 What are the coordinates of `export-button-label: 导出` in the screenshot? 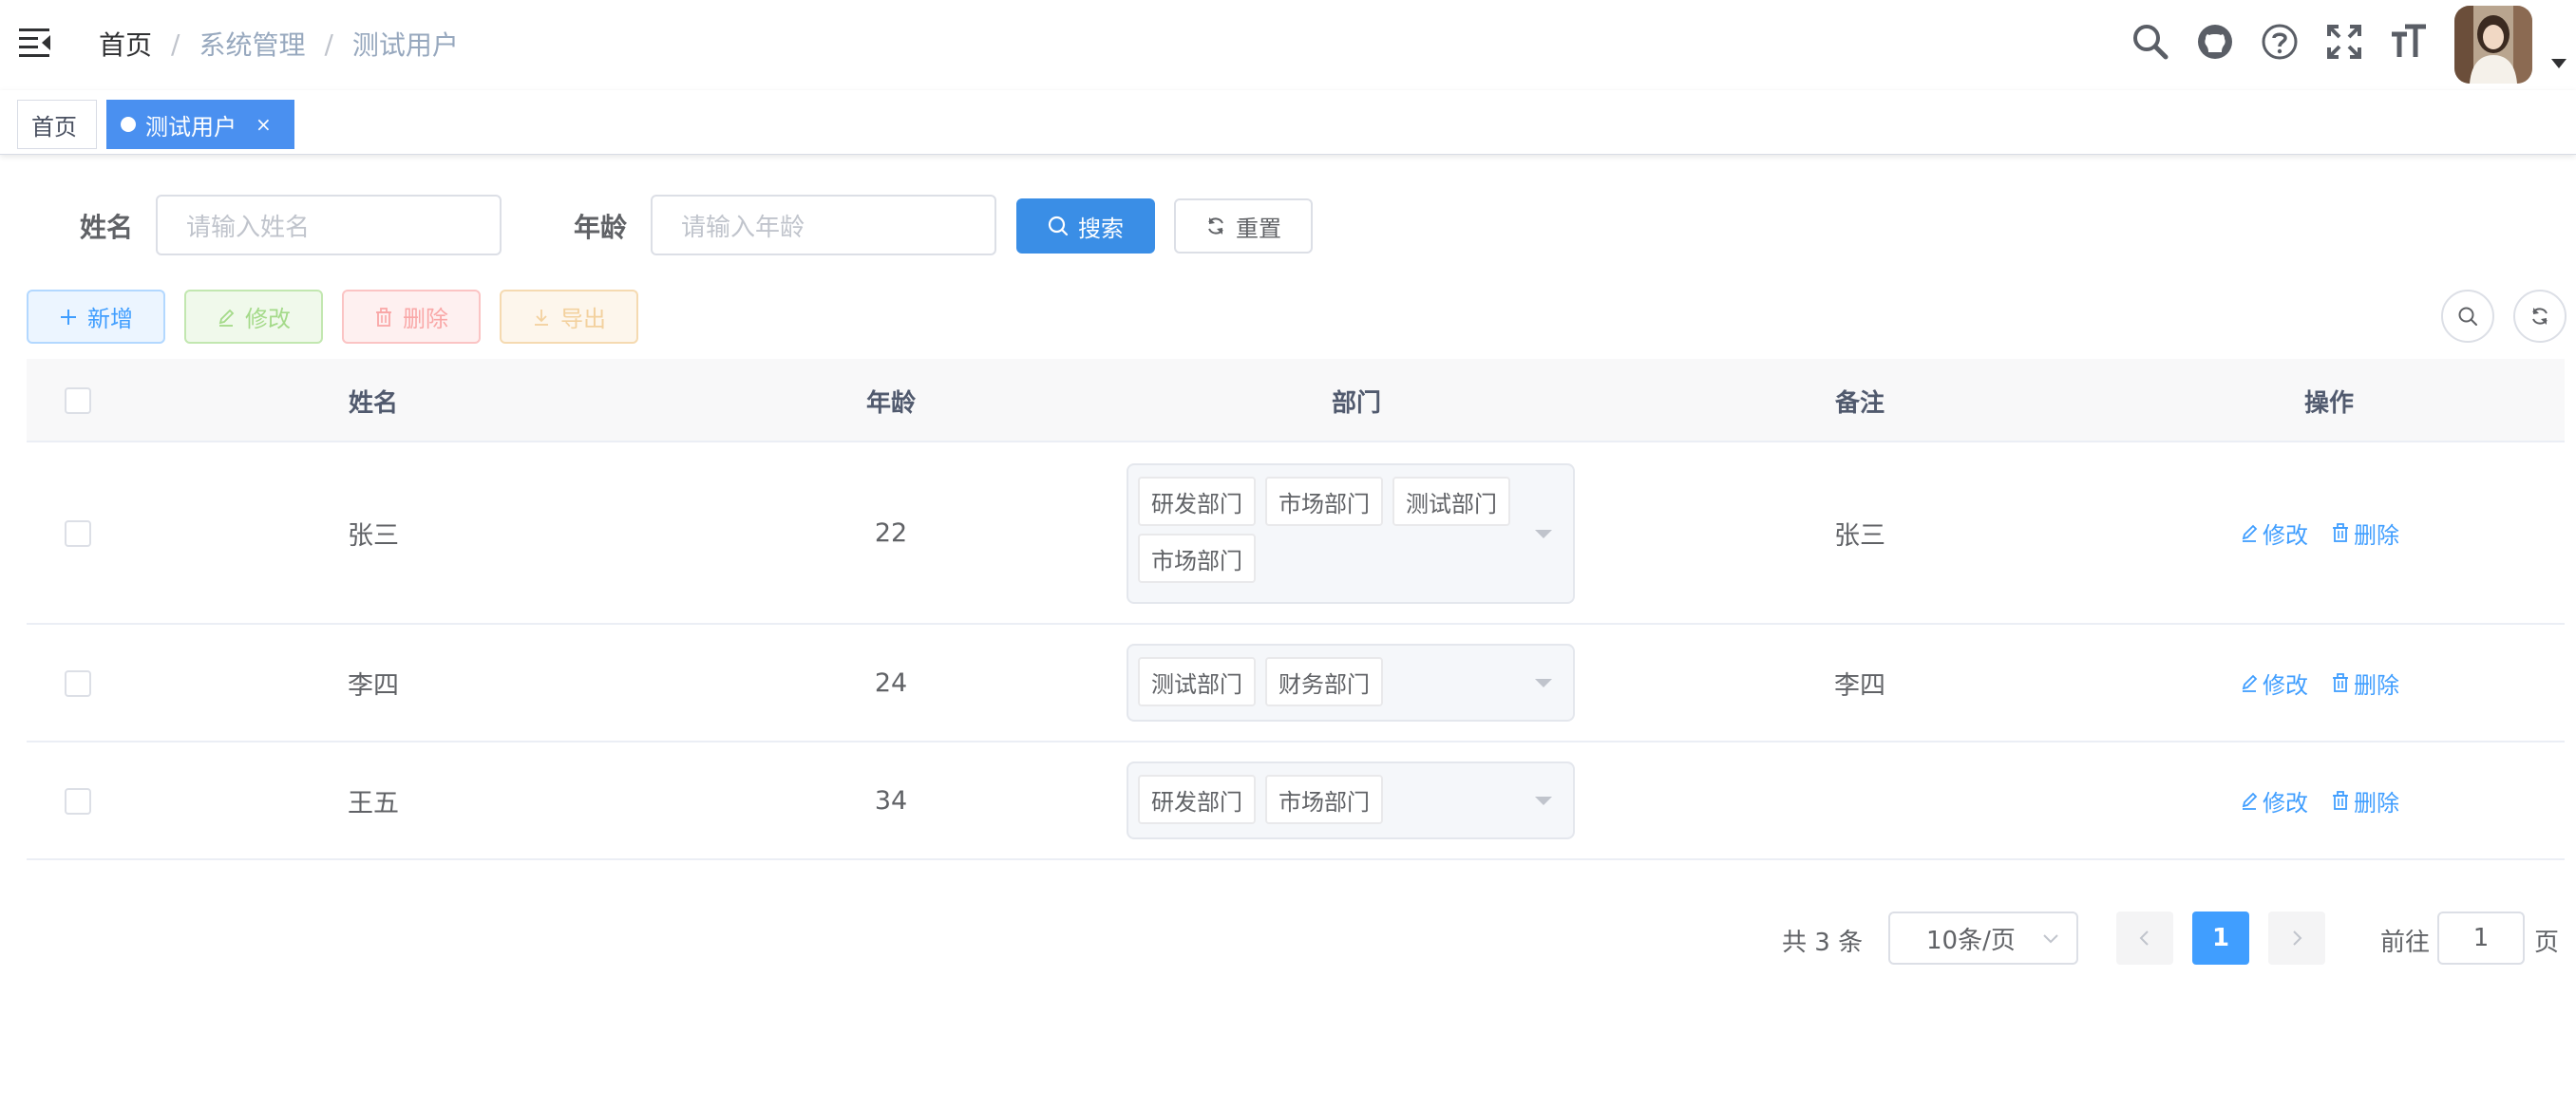 It's located at (583, 319).